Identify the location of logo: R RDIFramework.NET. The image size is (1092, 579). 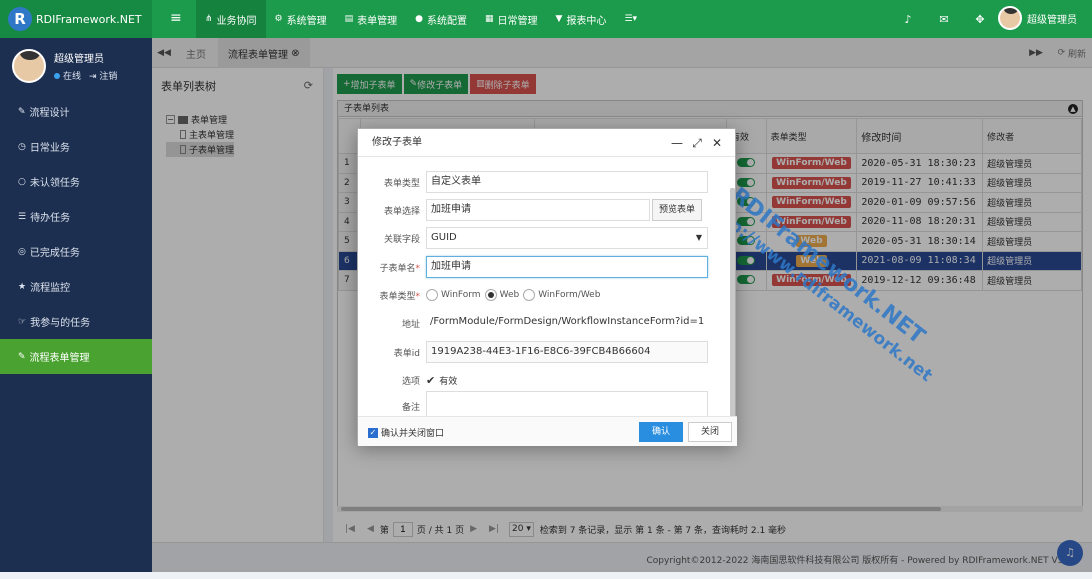
(76, 19).